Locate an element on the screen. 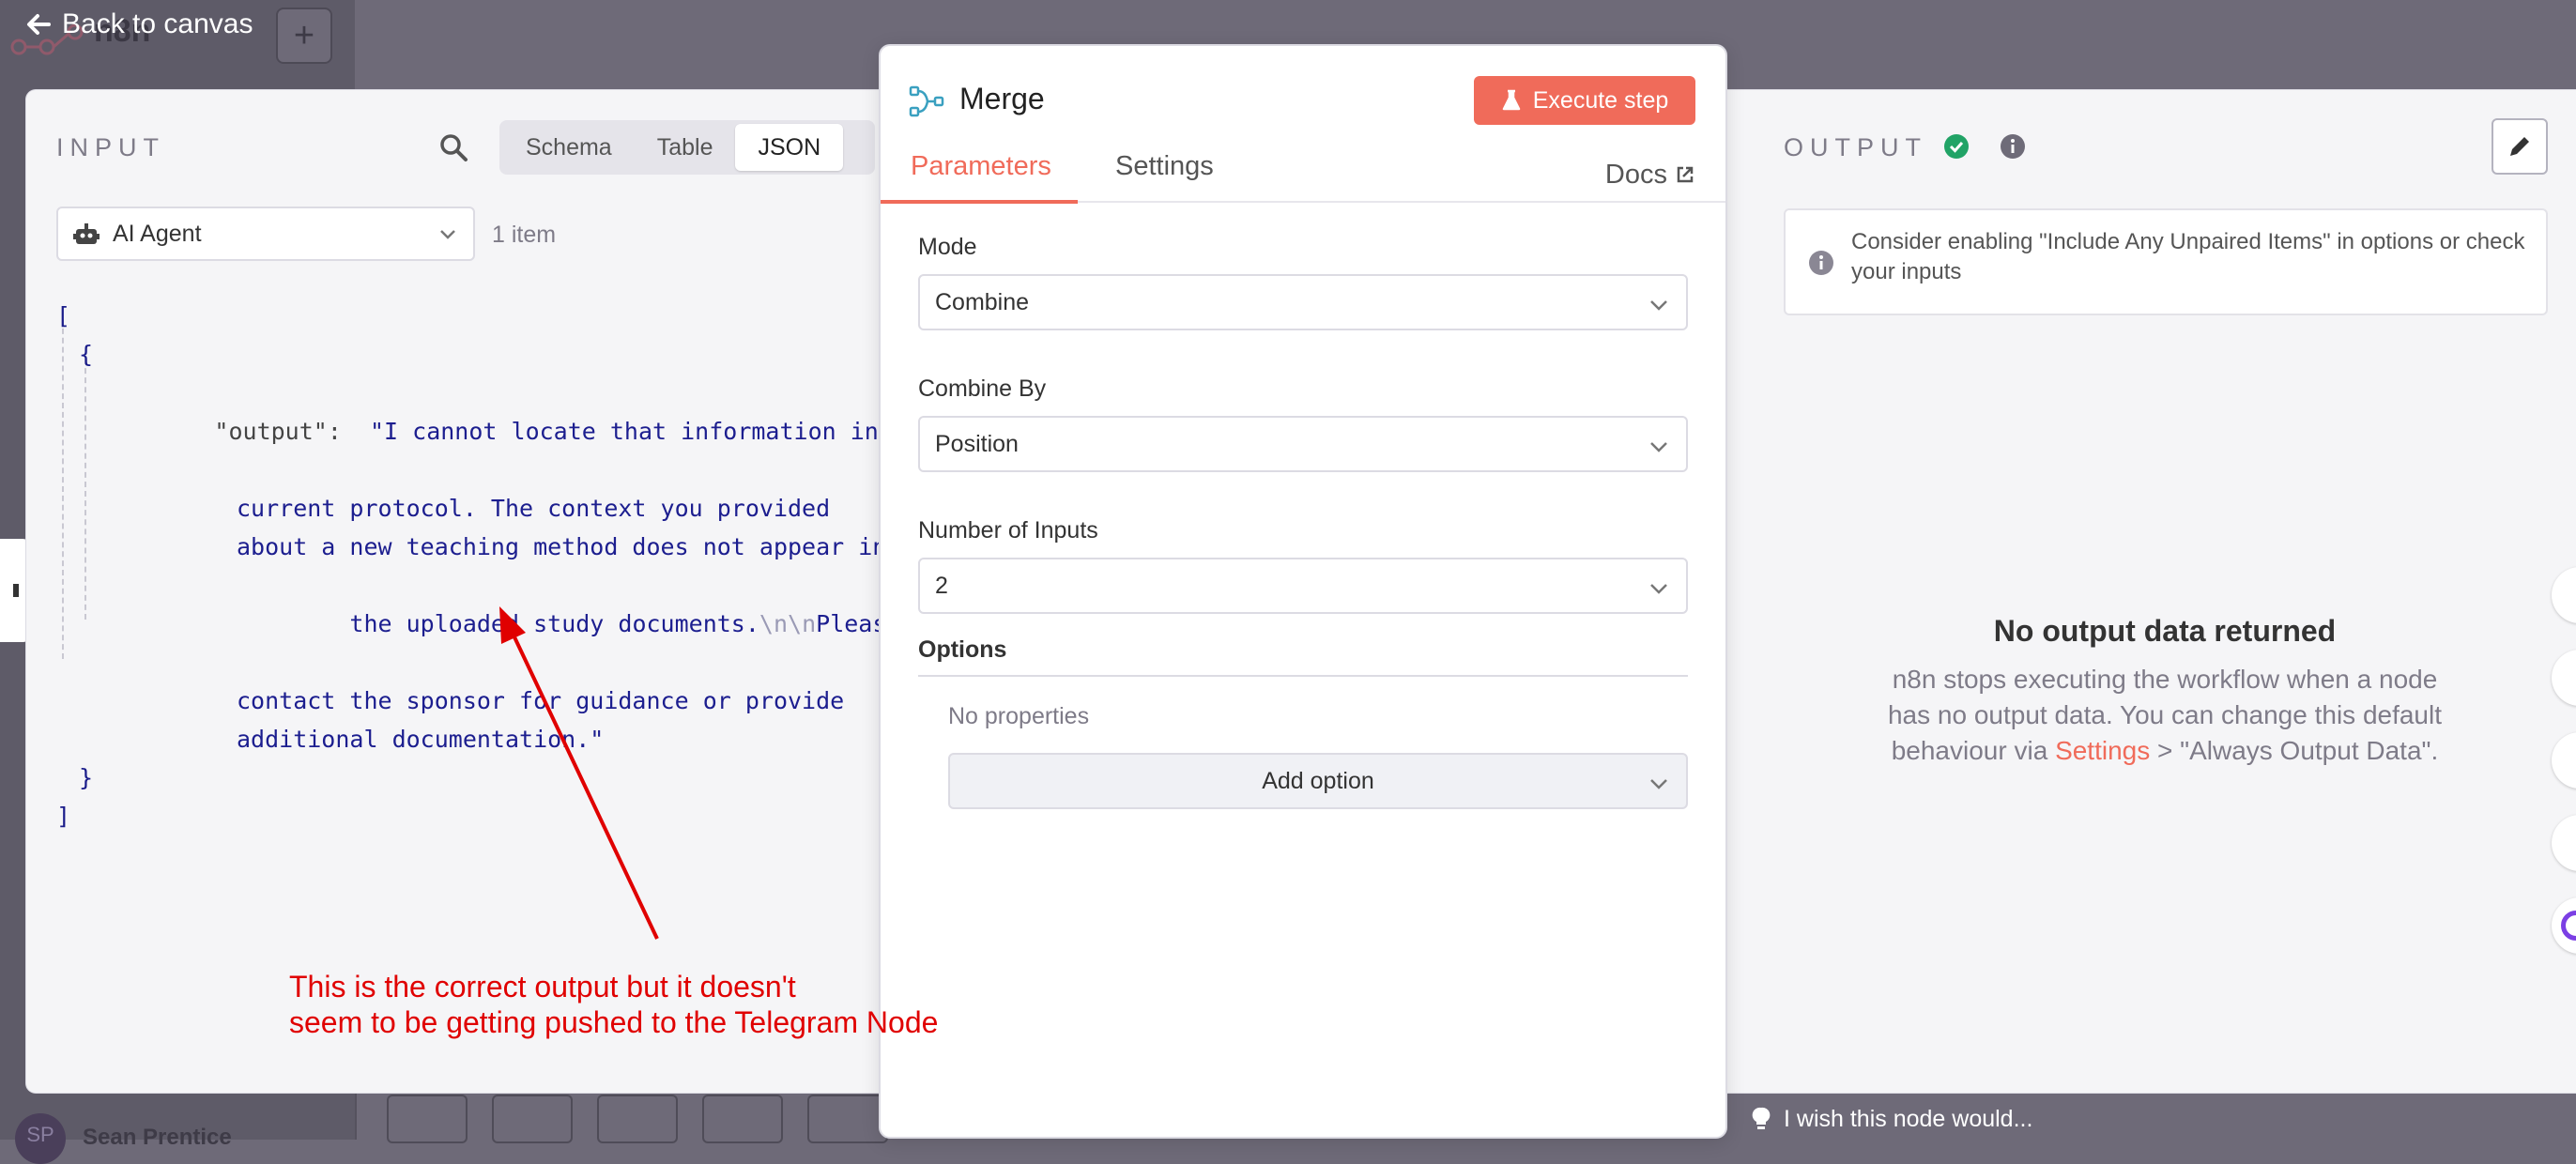  execute-step-button: Execute step is located at coordinates (1585, 100).